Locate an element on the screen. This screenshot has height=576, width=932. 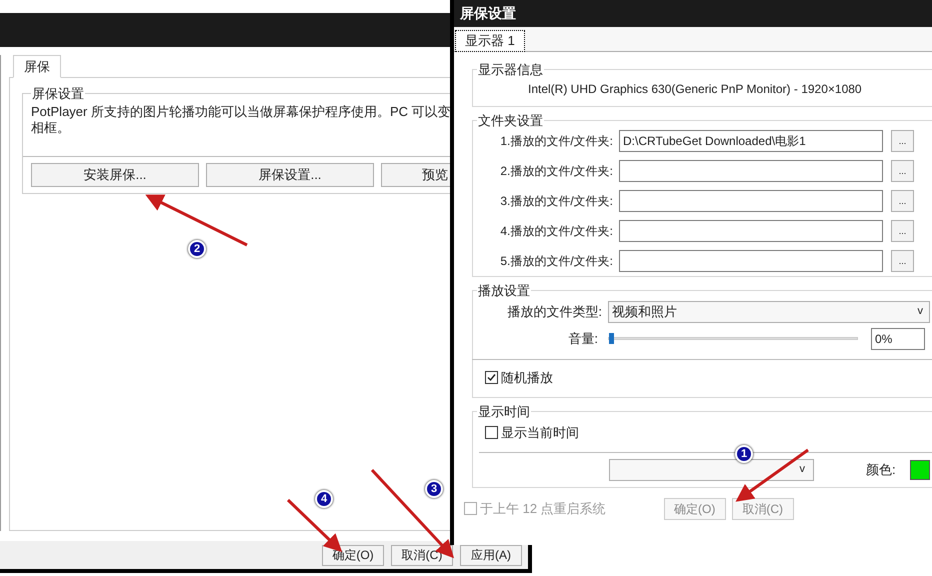
checkbox-label: 于上午 12 点重启系统 is located at coordinates (543, 509).